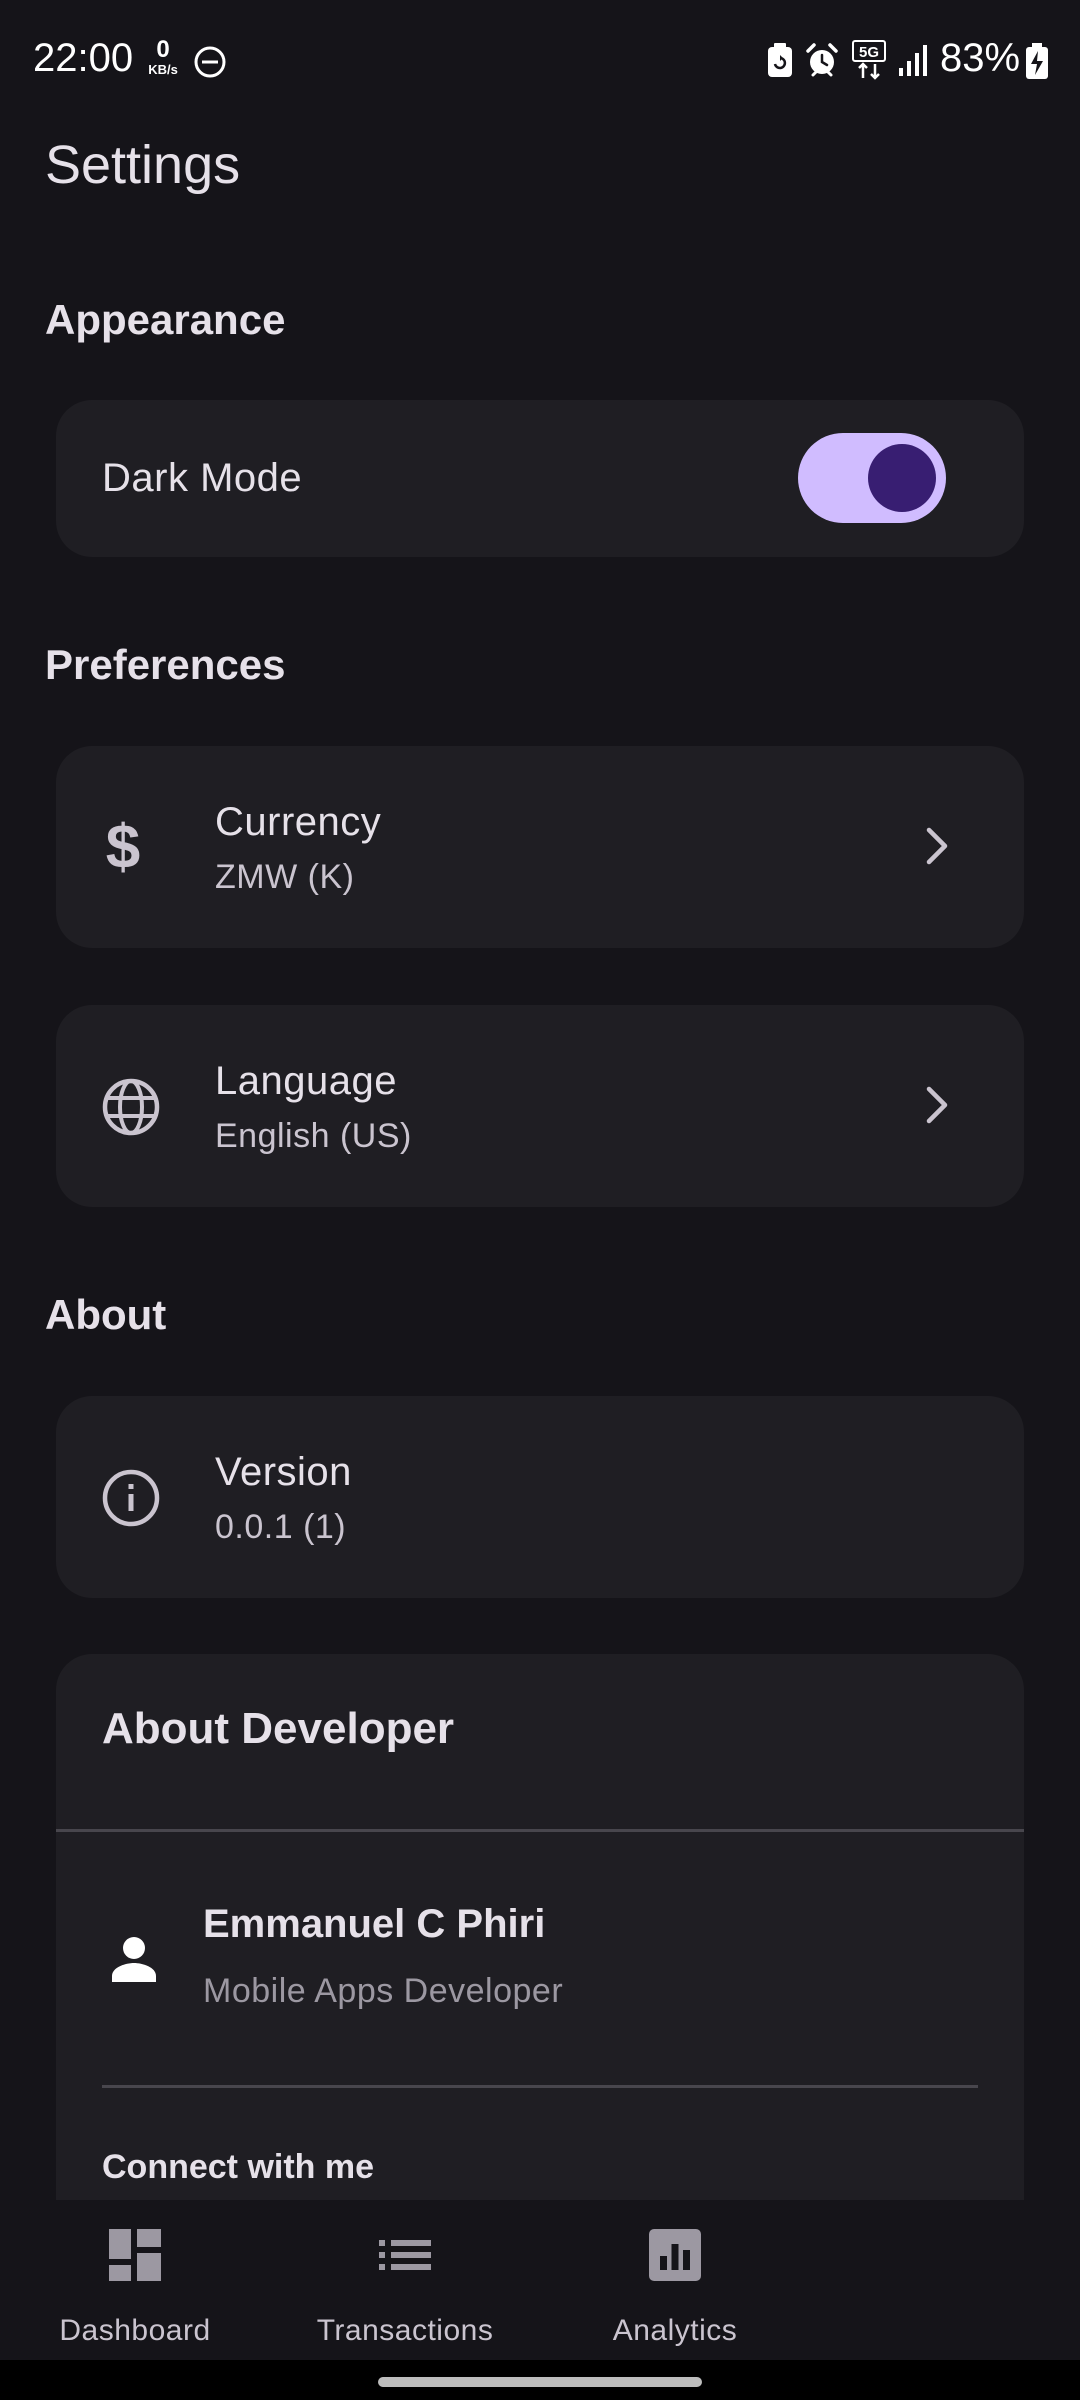 The height and width of the screenshot is (2400, 1080). I want to click on nav-label-dashboard: Dashboard, so click(135, 2330).